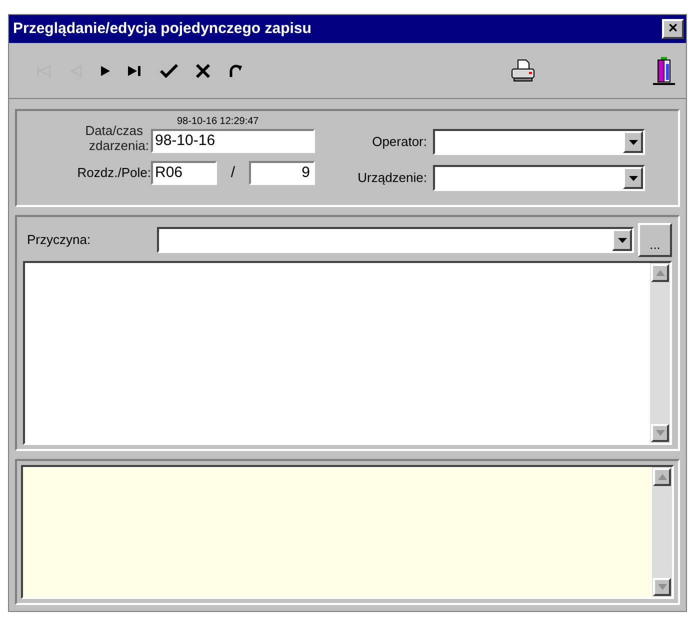  I want to click on close-button: ×, so click(673, 29).